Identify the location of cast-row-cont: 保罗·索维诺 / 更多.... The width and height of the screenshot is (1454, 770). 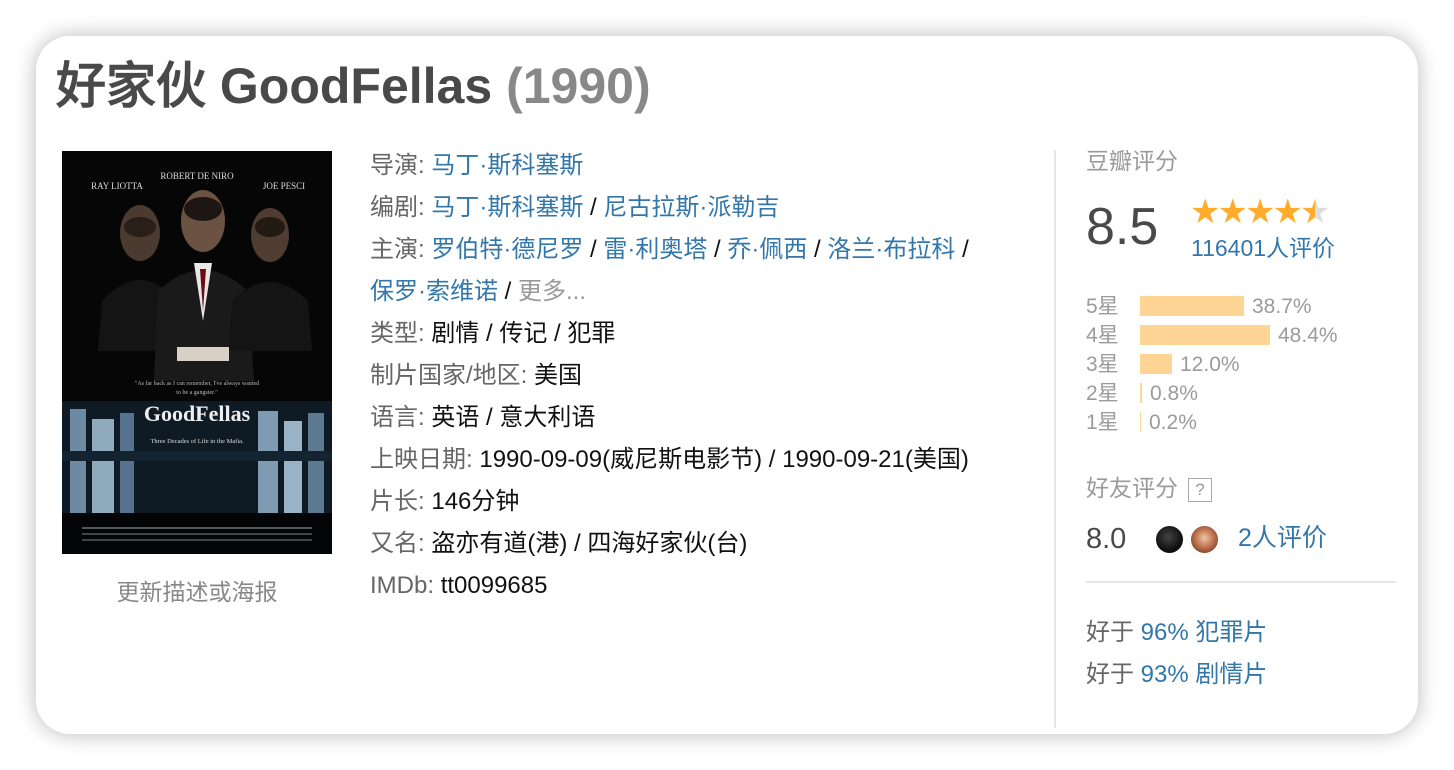
(705, 292).